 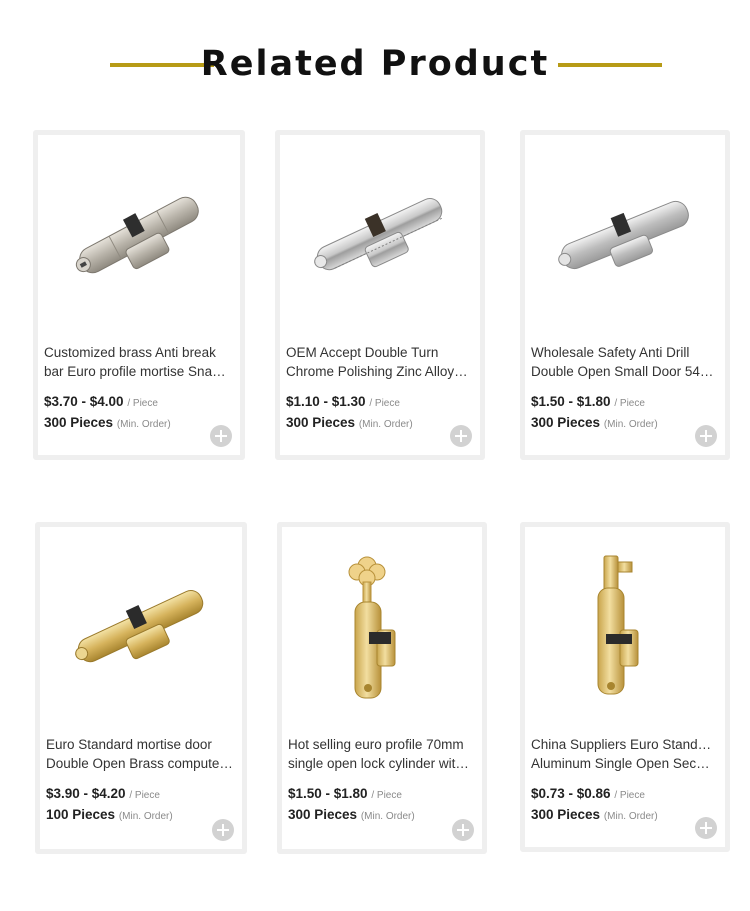 What do you see at coordinates (86, 793) in the screenshot?
I see `price-value: $3.90 - $4.20` at bounding box center [86, 793].